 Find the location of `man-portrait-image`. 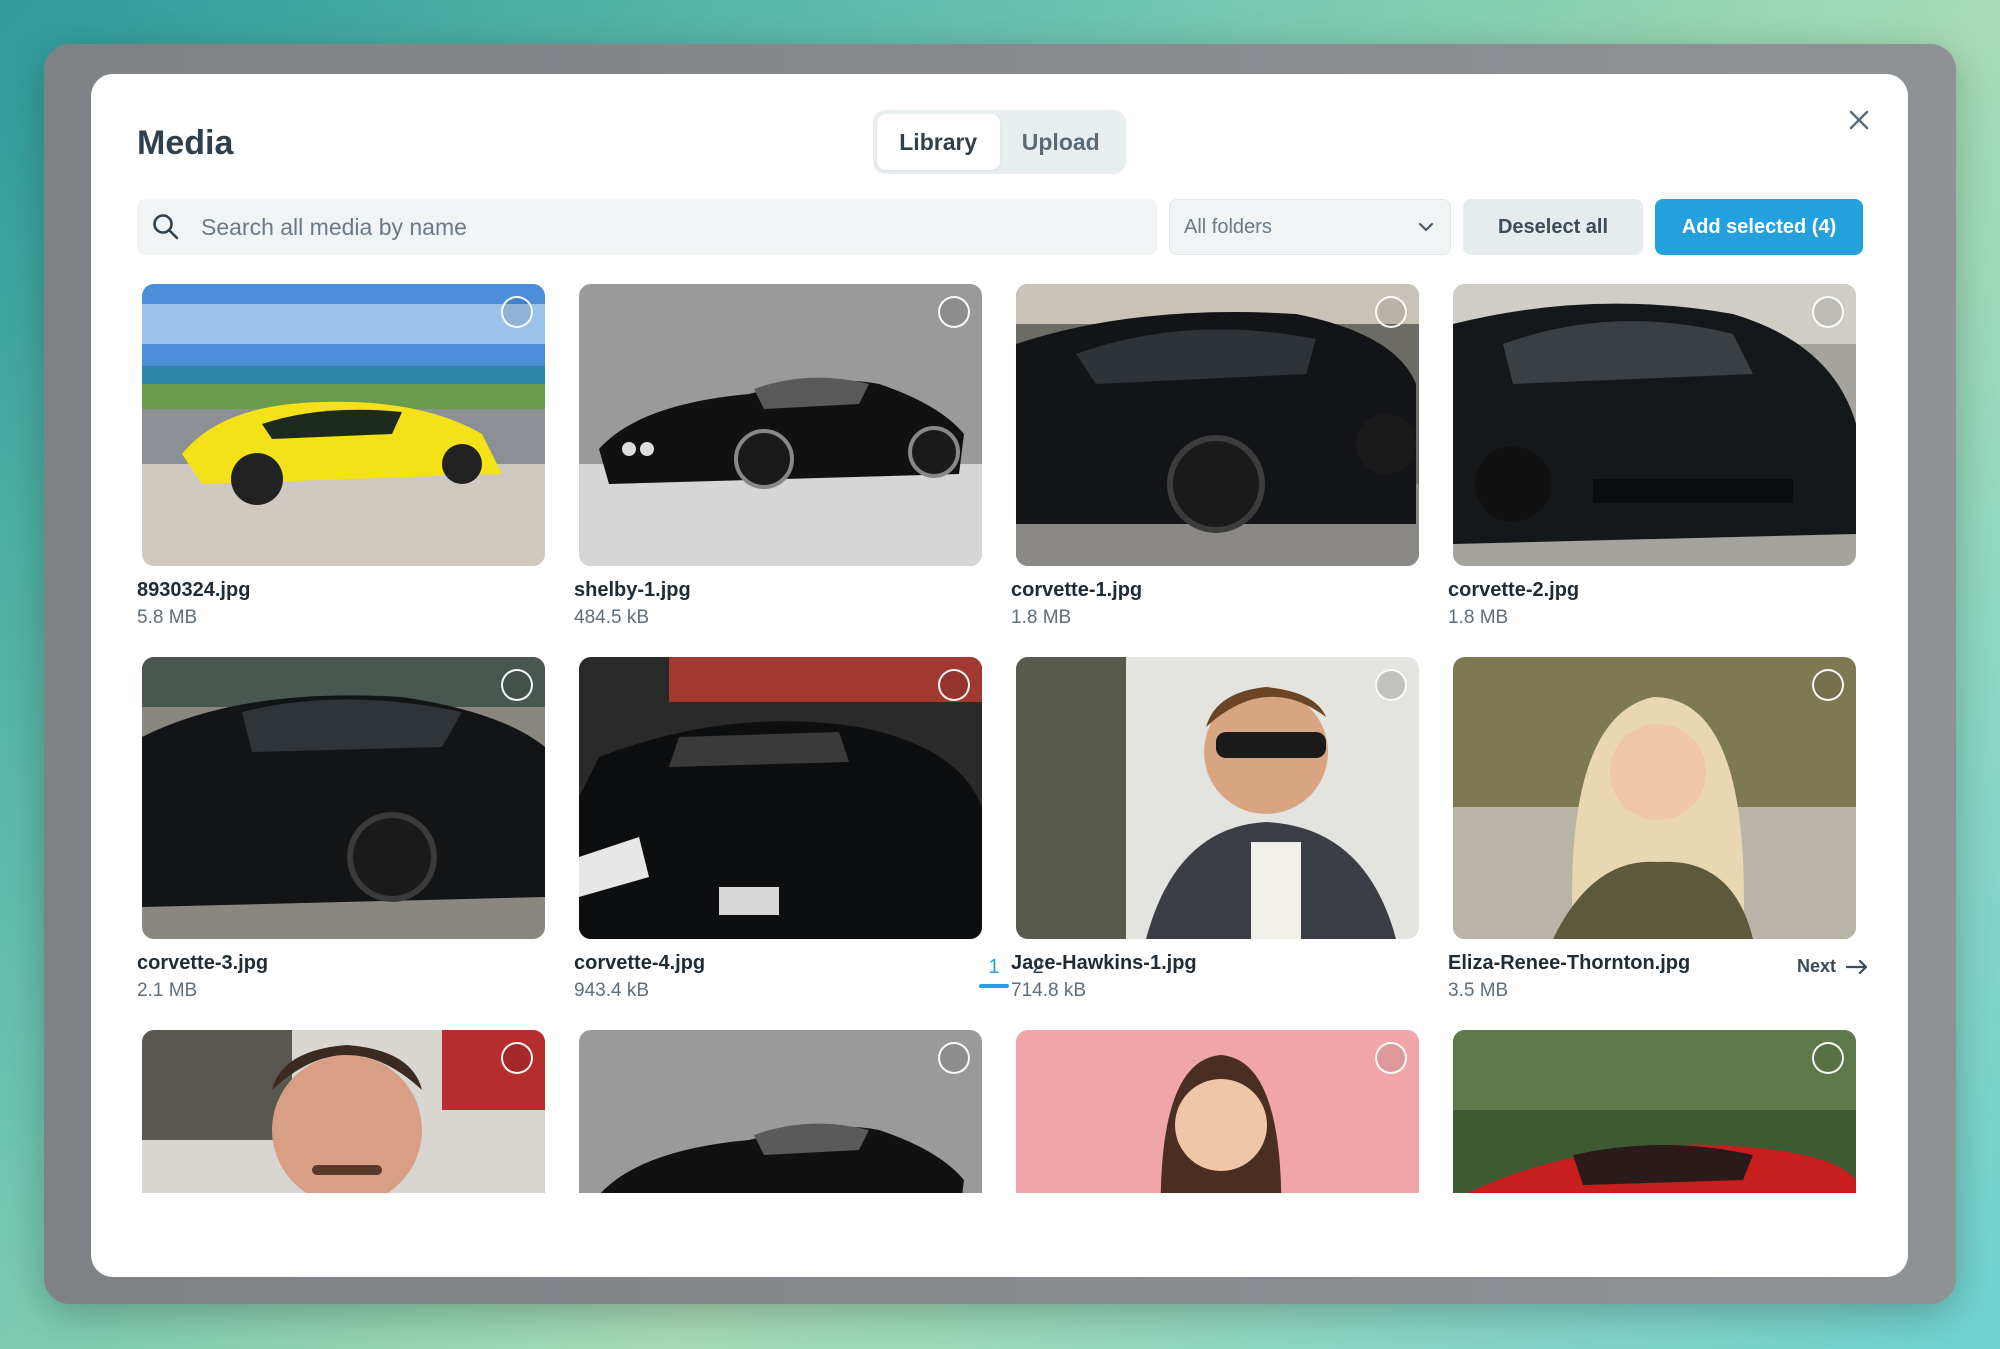

man-portrait-image is located at coordinates (343, 1111).